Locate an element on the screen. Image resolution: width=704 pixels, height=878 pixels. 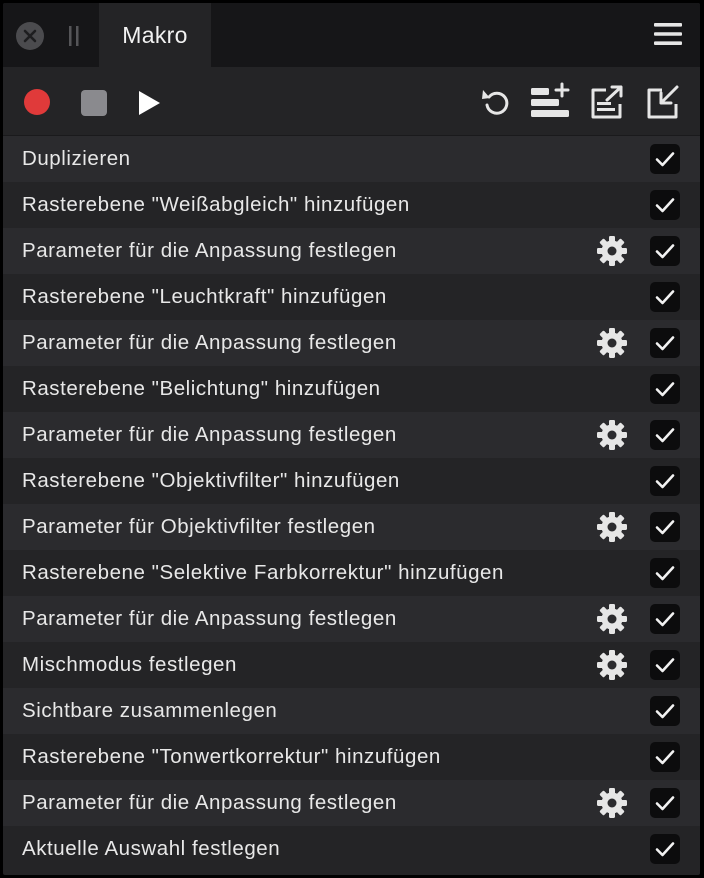
macro-step-label: Parameter für Objektivfilter festlegen is located at coordinates (199, 526).